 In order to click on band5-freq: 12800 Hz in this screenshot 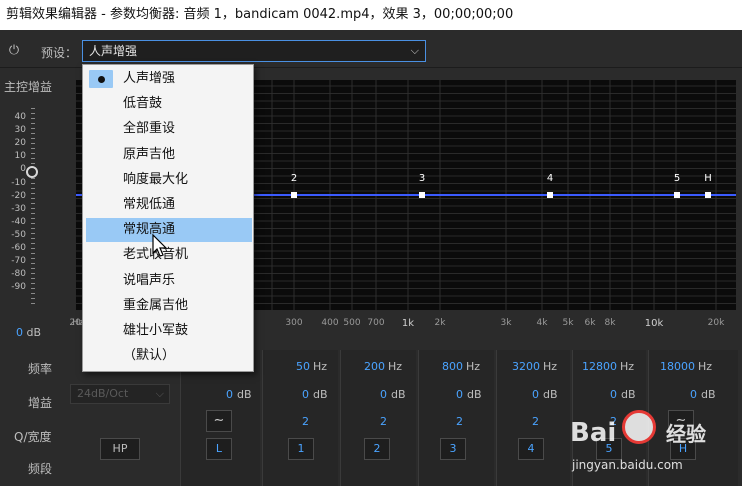, I will do `click(608, 366)`.